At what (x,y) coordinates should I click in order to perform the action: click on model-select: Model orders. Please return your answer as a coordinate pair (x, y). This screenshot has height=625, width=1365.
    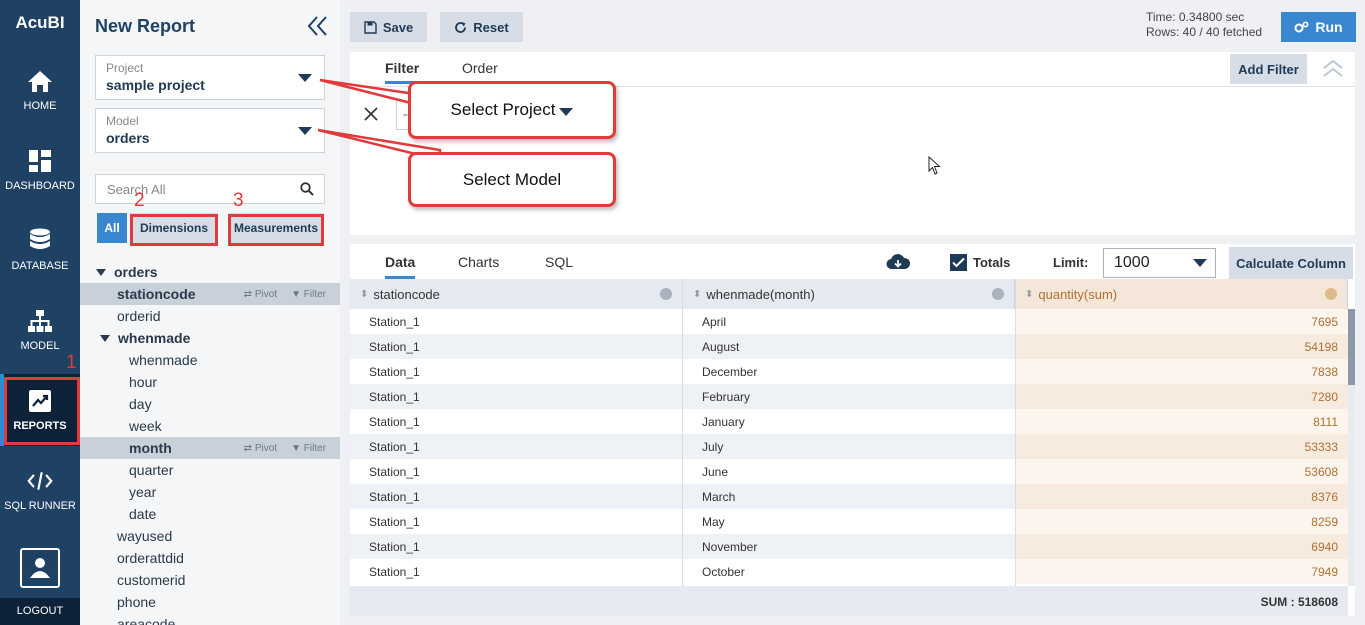
    Looking at the image, I should click on (210, 130).